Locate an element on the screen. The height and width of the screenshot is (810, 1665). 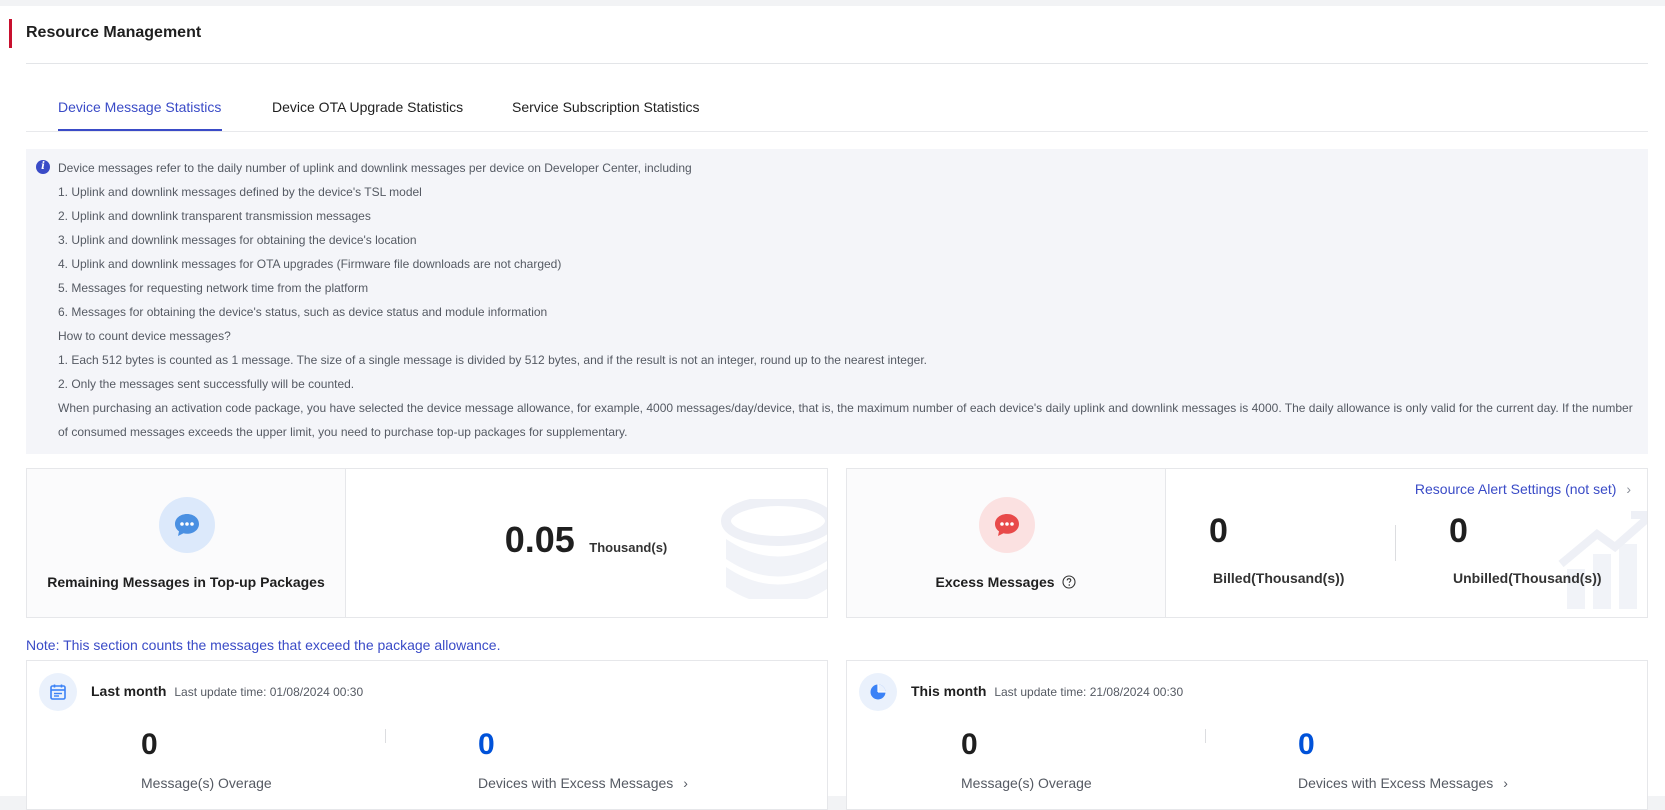
unbilled-value: 0 is located at coordinates (1458, 531).